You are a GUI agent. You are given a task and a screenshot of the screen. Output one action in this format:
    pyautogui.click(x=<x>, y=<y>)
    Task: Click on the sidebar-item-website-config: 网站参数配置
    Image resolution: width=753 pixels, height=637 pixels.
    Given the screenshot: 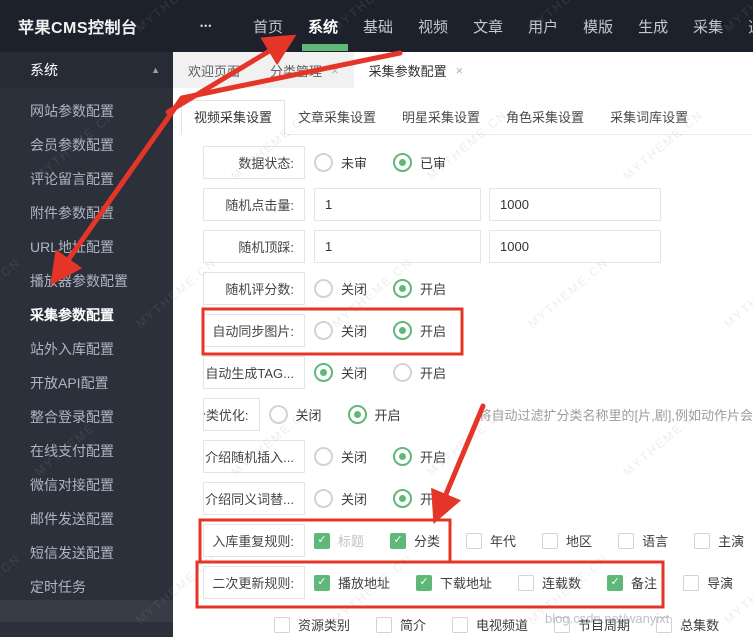 What is the action you would take?
    pyautogui.click(x=86, y=111)
    